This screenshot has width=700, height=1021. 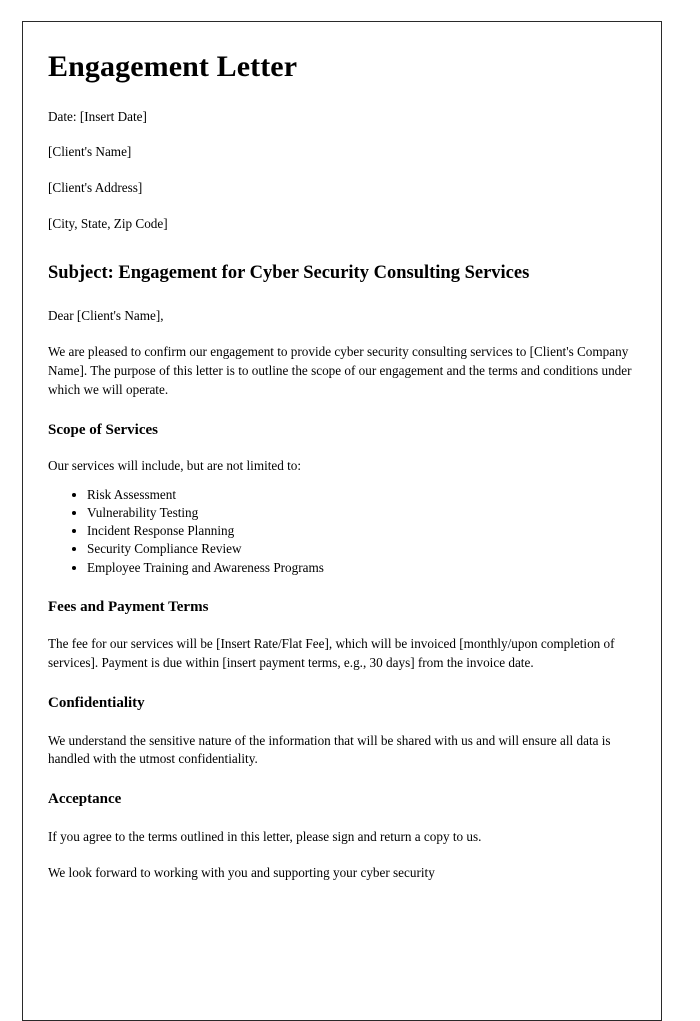 I want to click on list-item: Incident Response Planning, so click(x=360, y=531).